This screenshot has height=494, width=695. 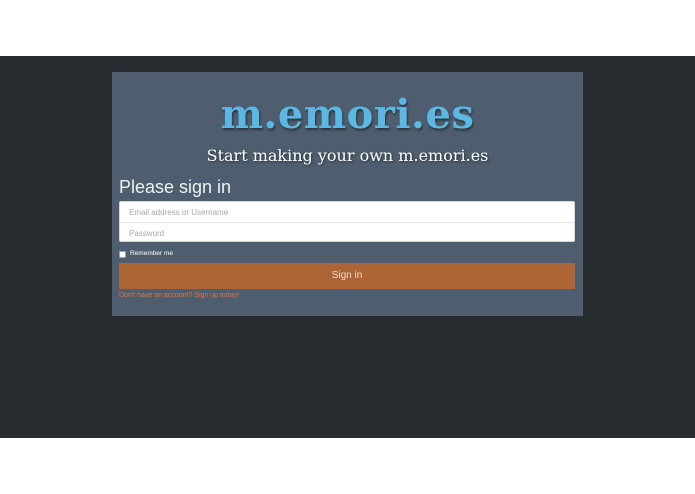 I want to click on remember-me-checkbox, so click(x=122, y=254).